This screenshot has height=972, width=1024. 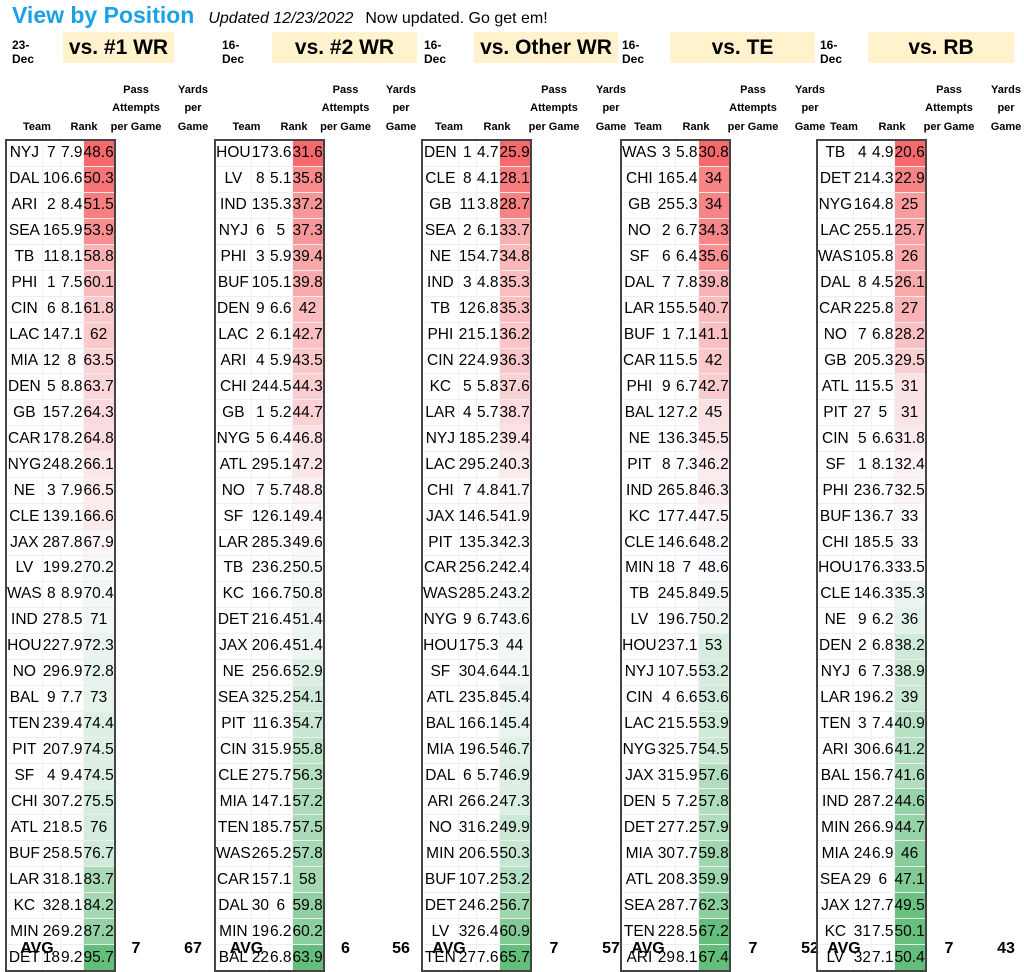 I want to click on team-cell: LAR, so click(x=440, y=413).